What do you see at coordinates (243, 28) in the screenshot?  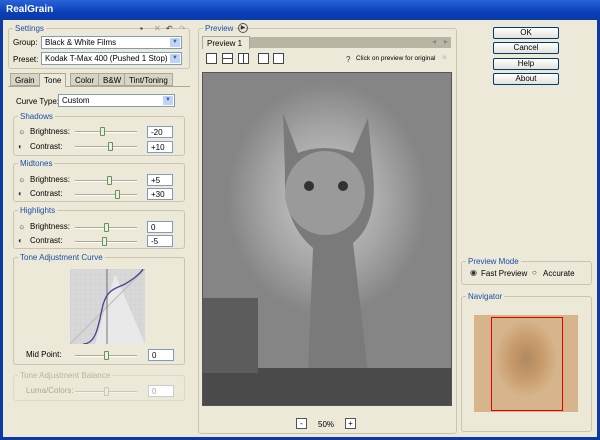 I see `play-icon: ▶` at bounding box center [243, 28].